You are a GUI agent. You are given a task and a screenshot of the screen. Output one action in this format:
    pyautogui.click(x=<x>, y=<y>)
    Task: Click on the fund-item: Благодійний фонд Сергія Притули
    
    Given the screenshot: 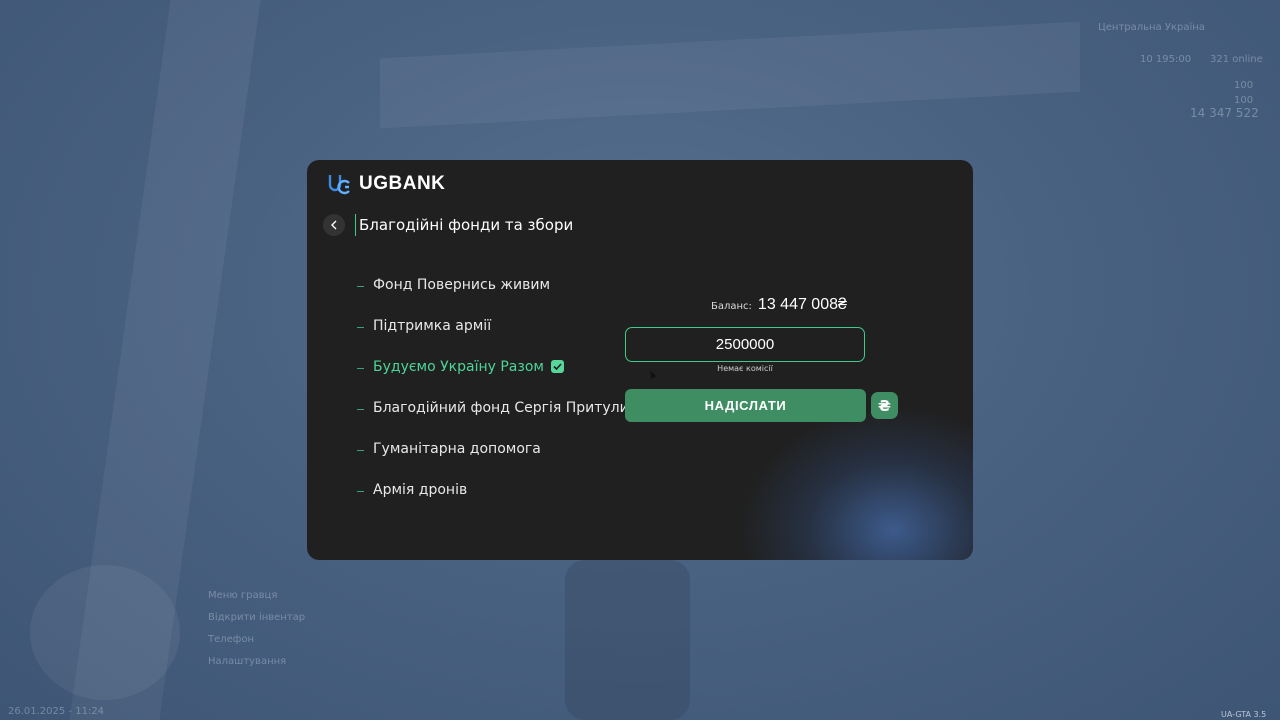 What is the action you would take?
    pyautogui.click(x=493, y=420)
    